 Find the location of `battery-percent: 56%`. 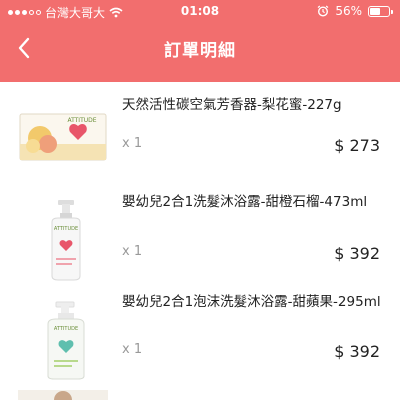

battery-percent: 56% is located at coordinates (348, 11).